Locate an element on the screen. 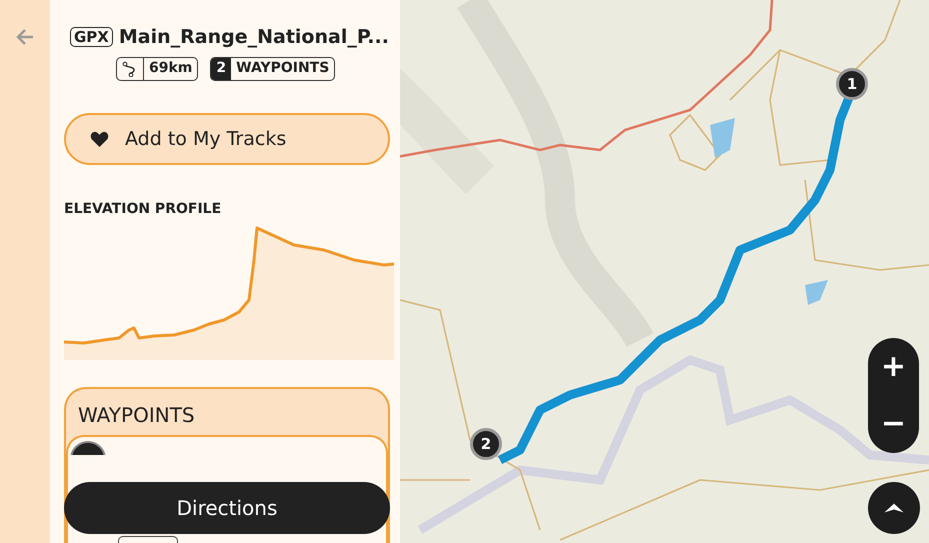  waypoint-label: WAYPOINTS is located at coordinates (282, 68).